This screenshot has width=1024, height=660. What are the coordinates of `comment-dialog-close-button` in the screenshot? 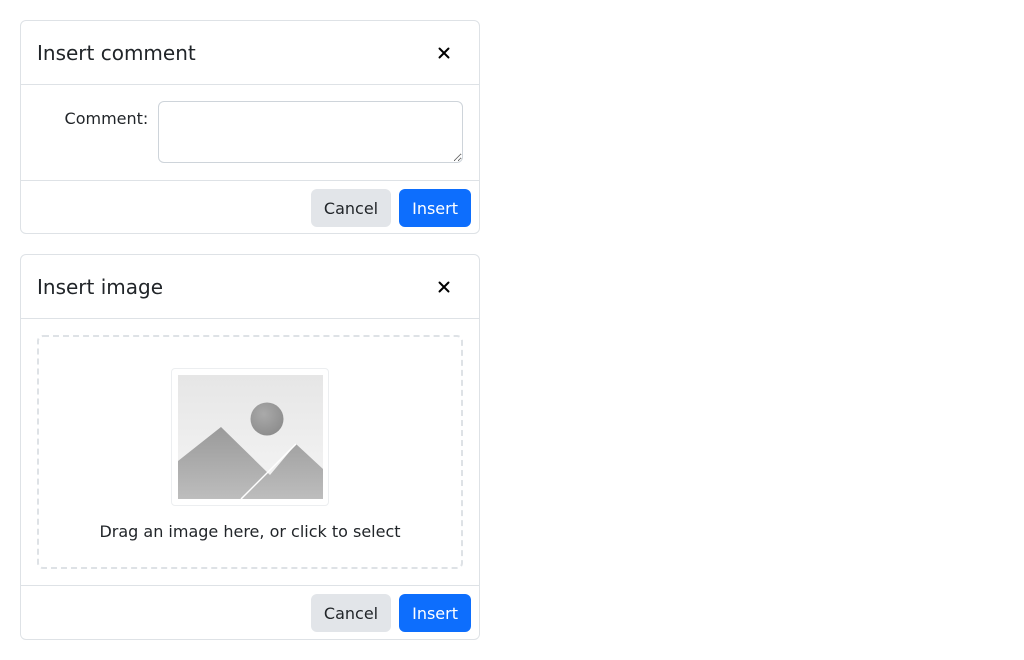 It's located at (444, 53).